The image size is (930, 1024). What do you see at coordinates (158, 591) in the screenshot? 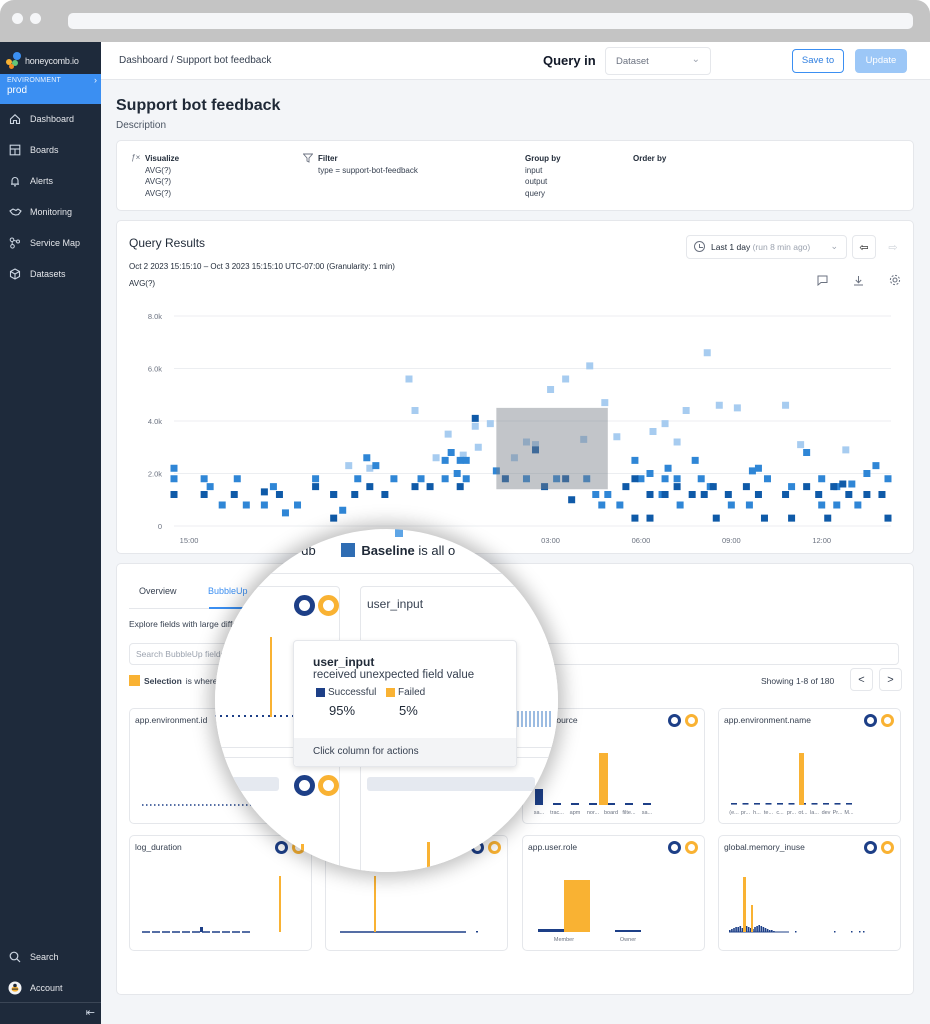
I see `tab-overview: Overview` at bounding box center [158, 591].